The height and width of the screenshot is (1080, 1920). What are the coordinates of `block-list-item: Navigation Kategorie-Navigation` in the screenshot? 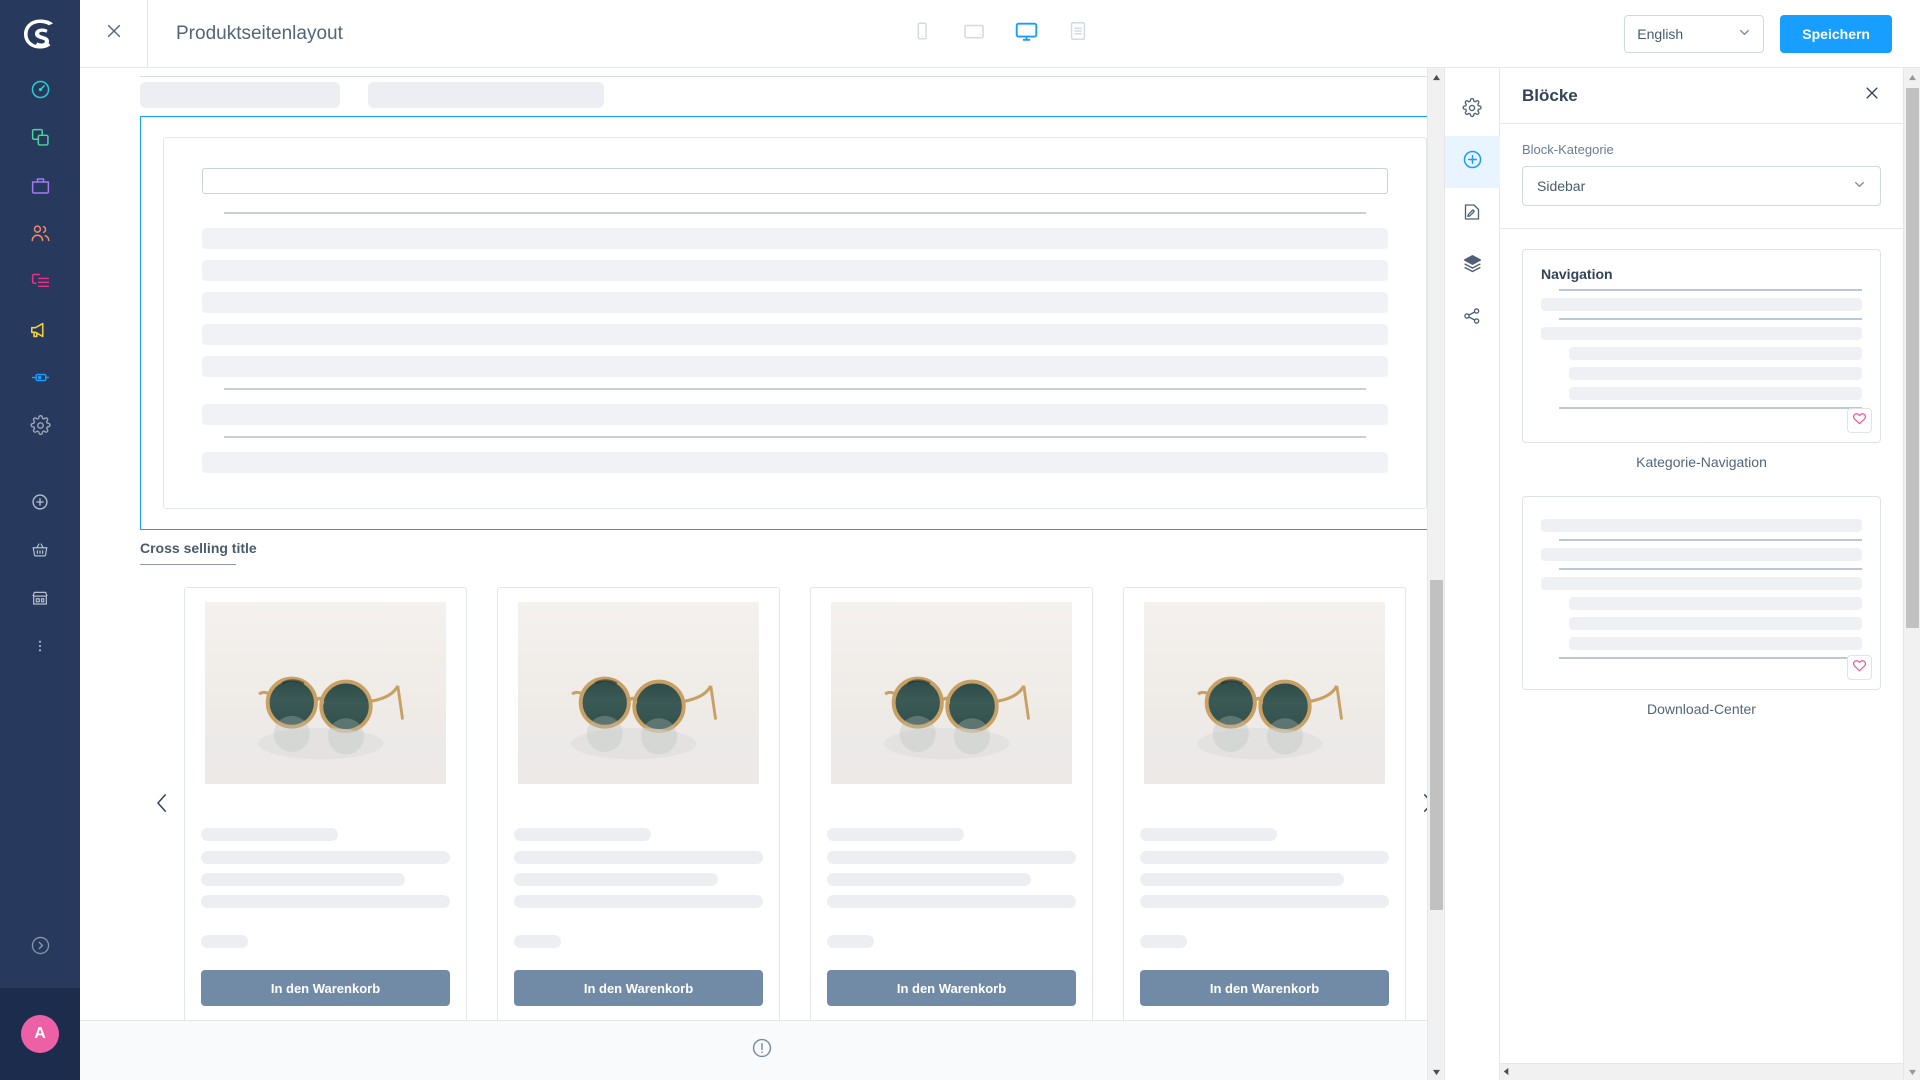 It's located at (1701, 359).